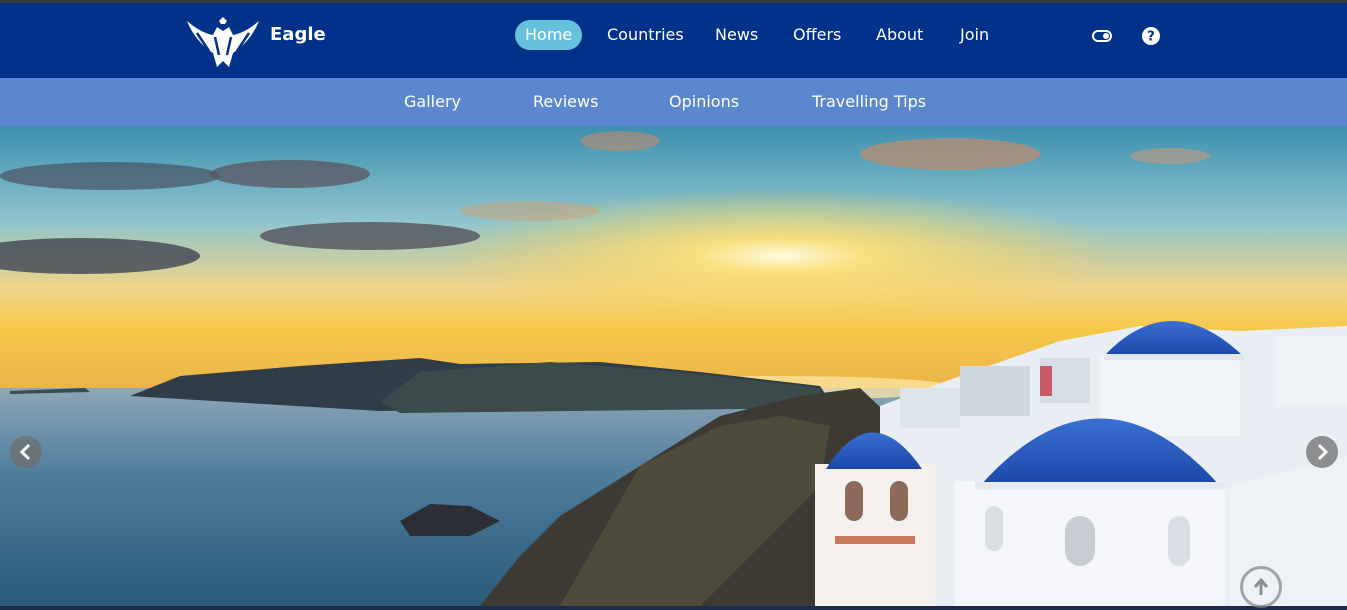 The width and height of the screenshot is (1347, 610). What do you see at coordinates (298, 34) in the screenshot?
I see `brand-name: Eagle` at bounding box center [298, 34].